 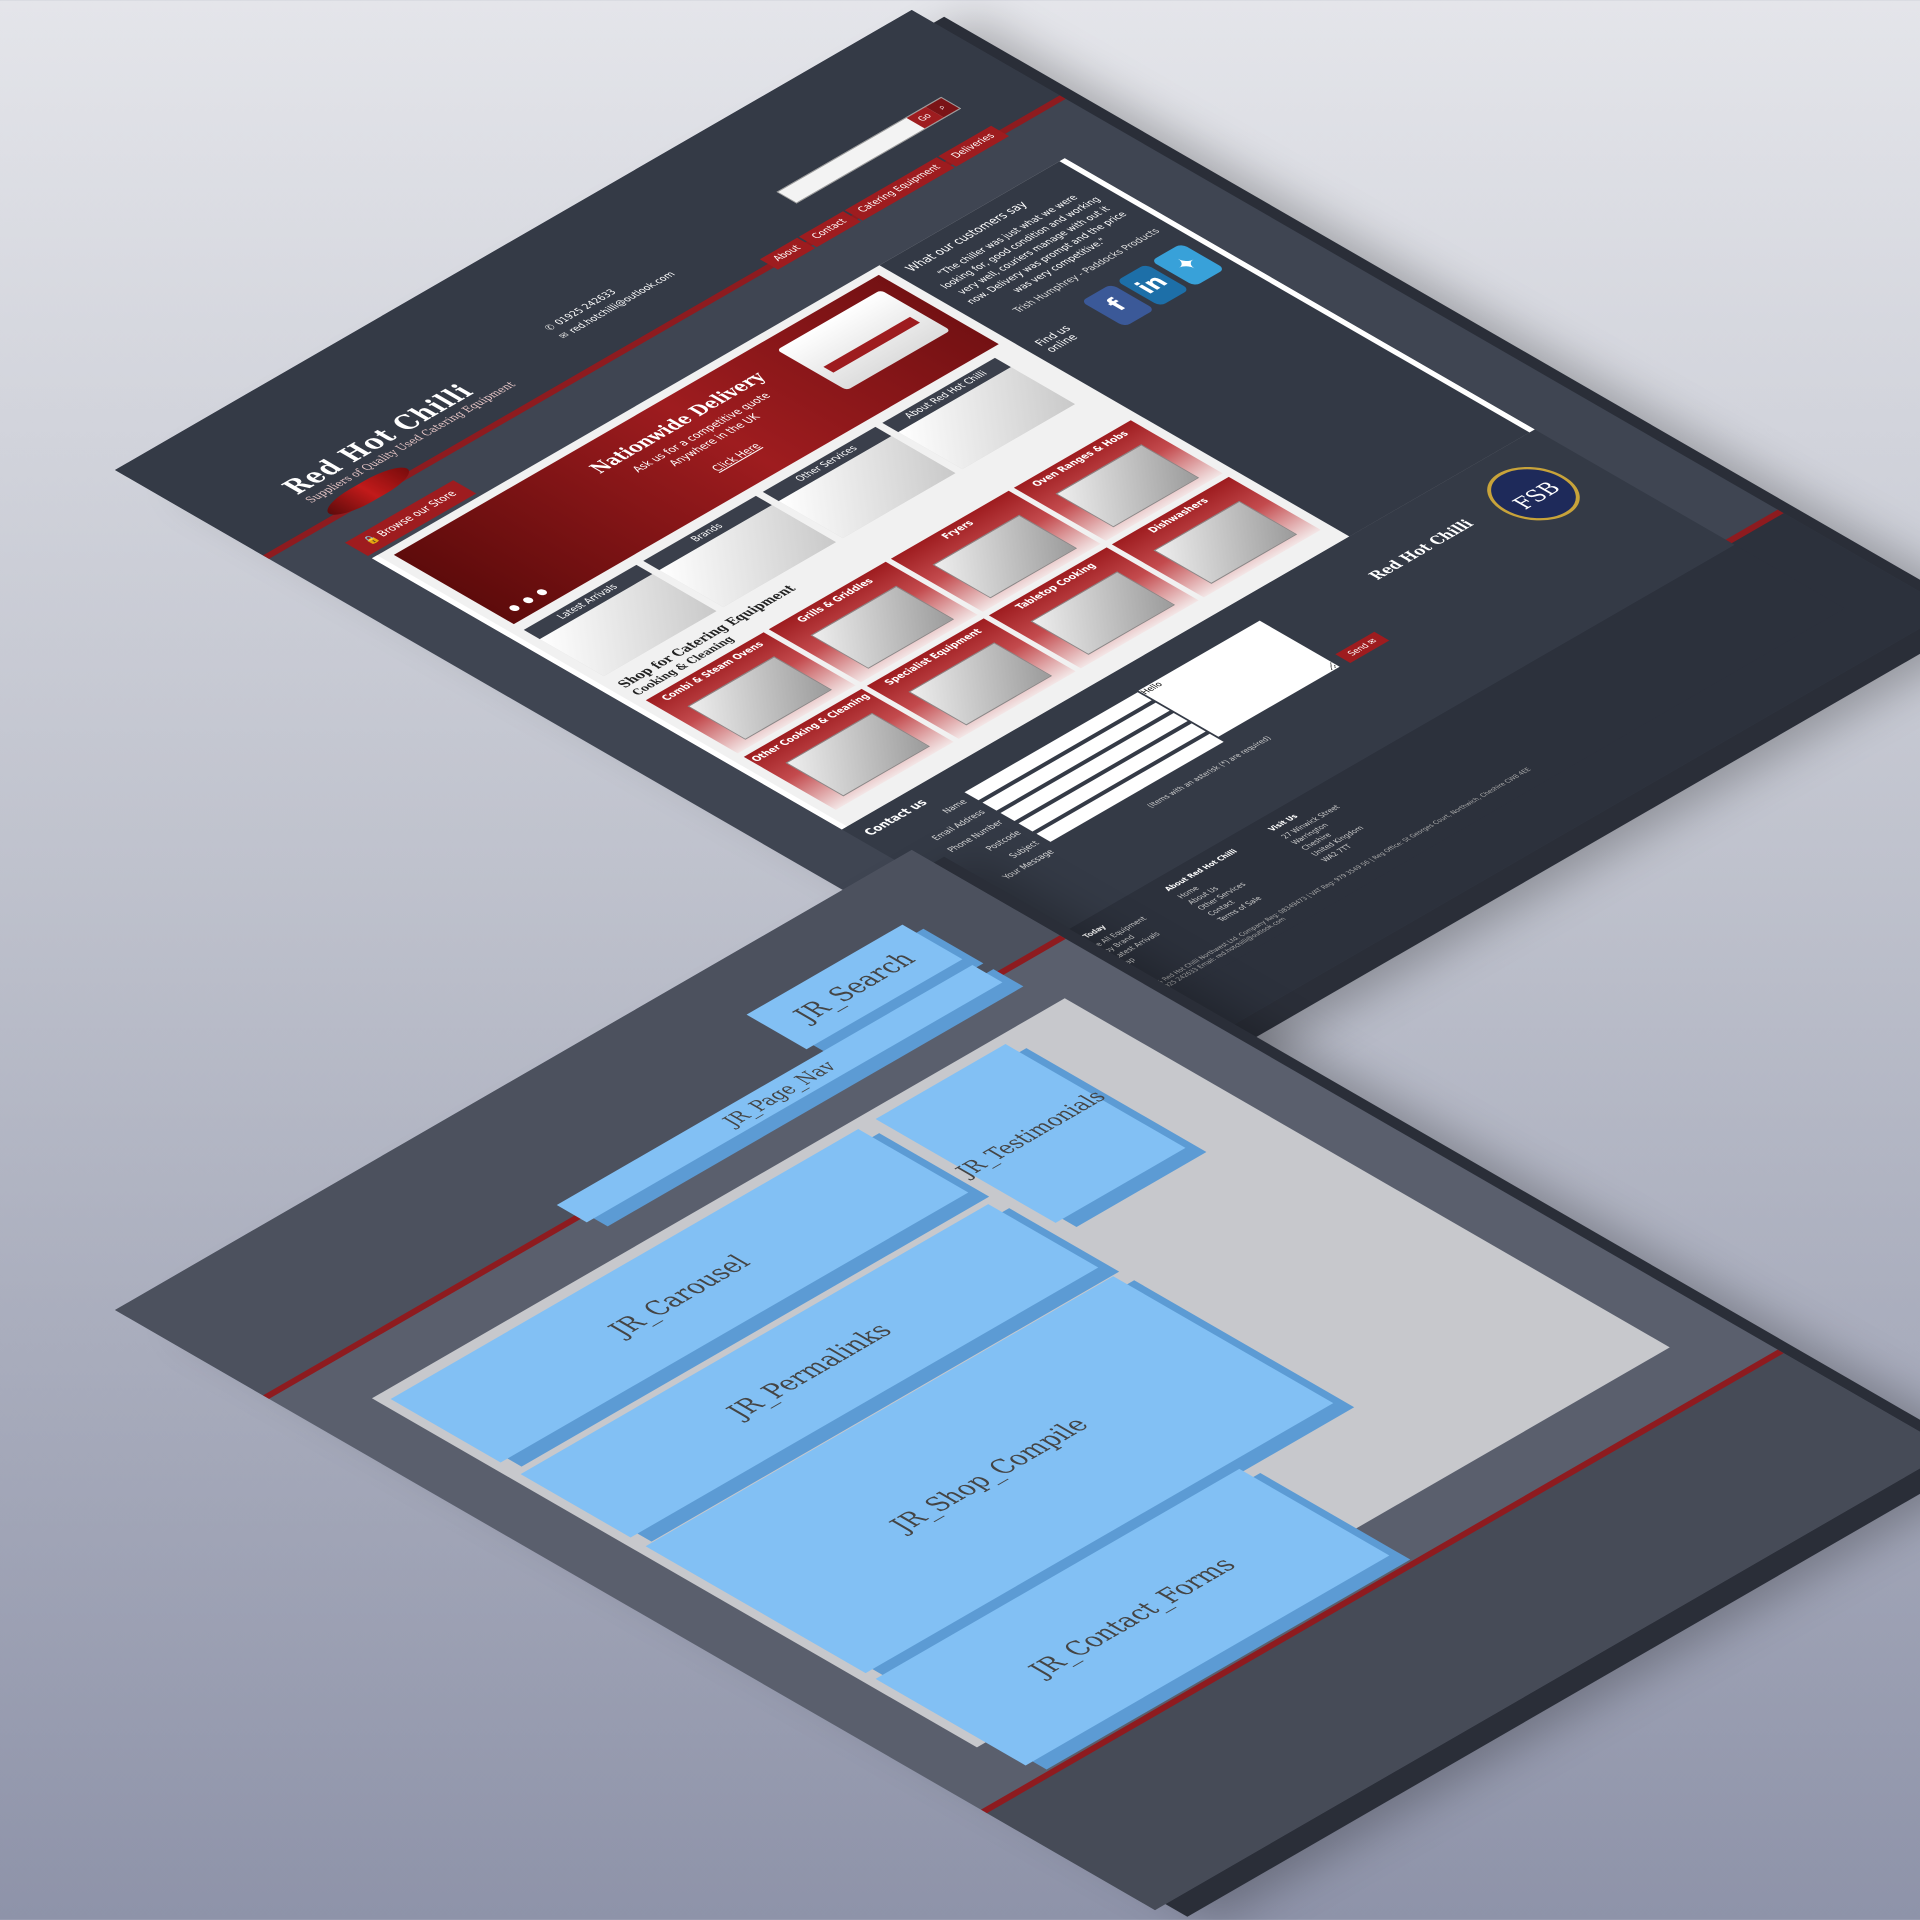 What do you see at coordinates (1372, 641) in the screenshot?
I see `envelope-icon: ✉` at bounding box center [1372, 641].